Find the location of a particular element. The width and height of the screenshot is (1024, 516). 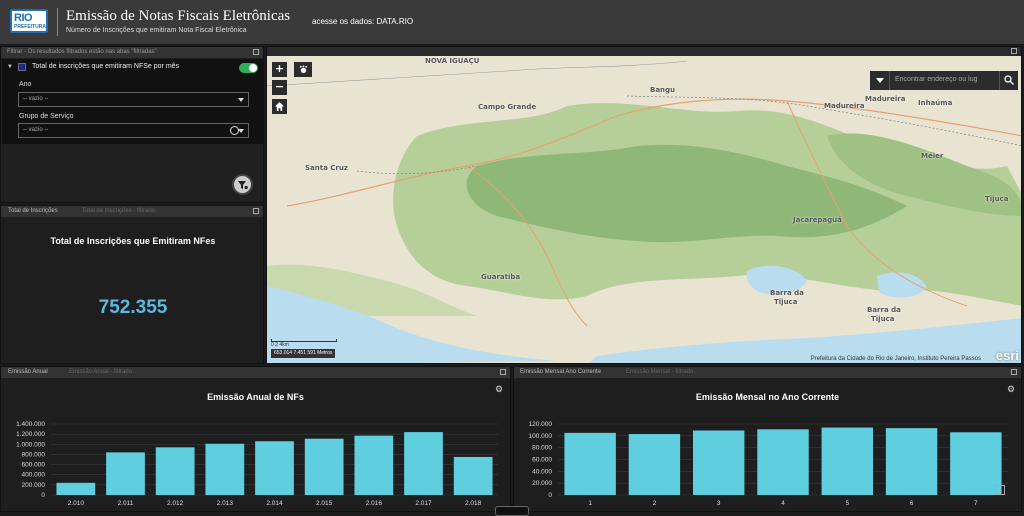

total-title: Total de Inscrições que Emitiram NFes is located at coordinates (133, 241).